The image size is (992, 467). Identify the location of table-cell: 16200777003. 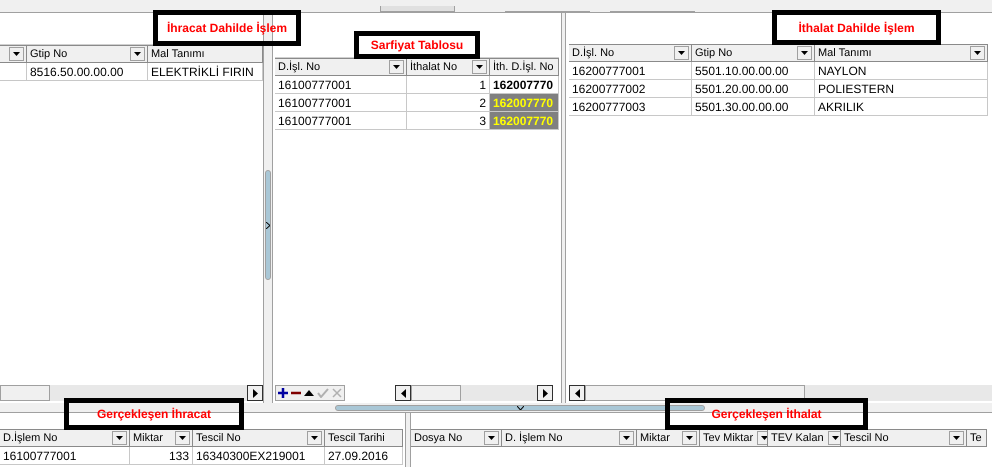
(630, 107).